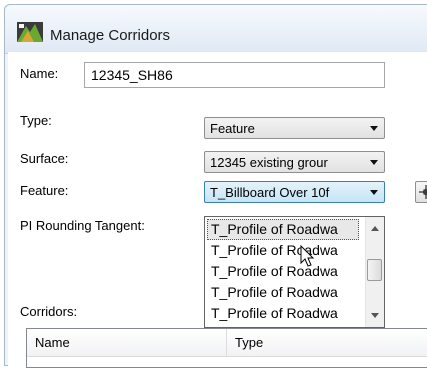 The image size is (427, 372). What do you see at coordinates (375, 315) in the screenshot?
I see `scroll-down-icon` at bounding box center [375, 315].